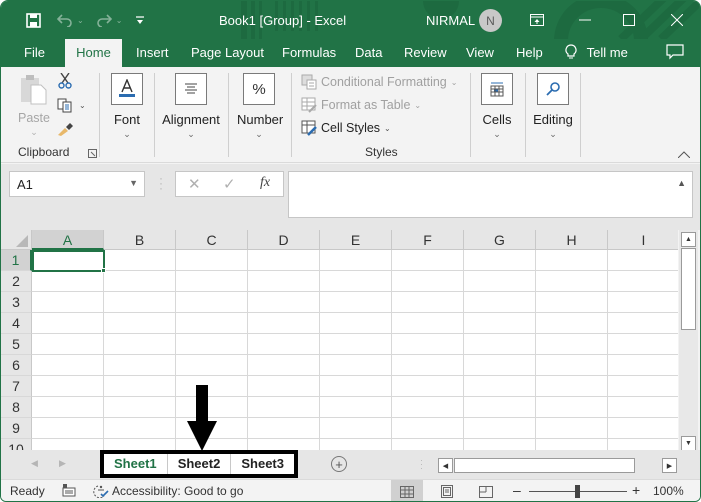 This screenshot has width=701, height=502. What do you see at coordinates (500, 260) in the screenshot?
I see `cell-g1` at bounding box center [500, 260].